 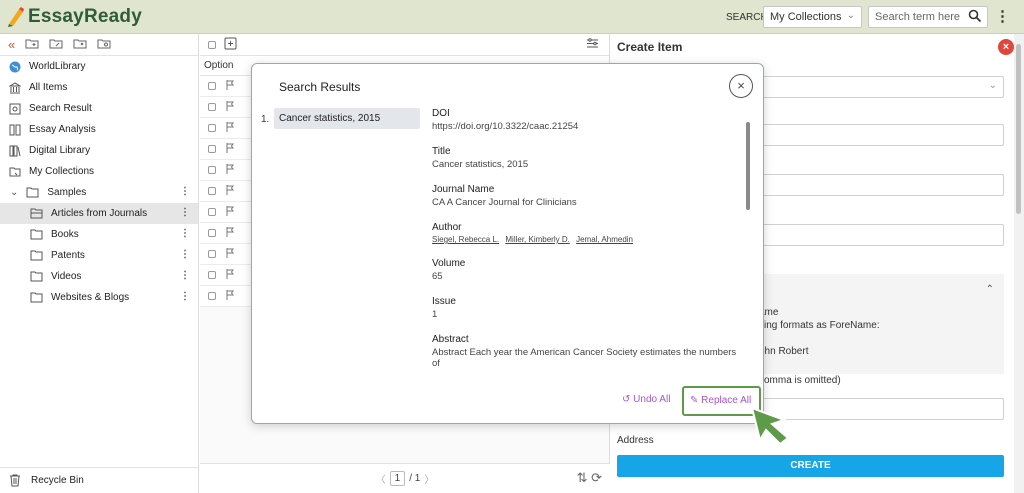 What do you see at coordinates (15, 17) in the screenshot?
I see `pencil-logo-icon` at bounding box center [15, 17].